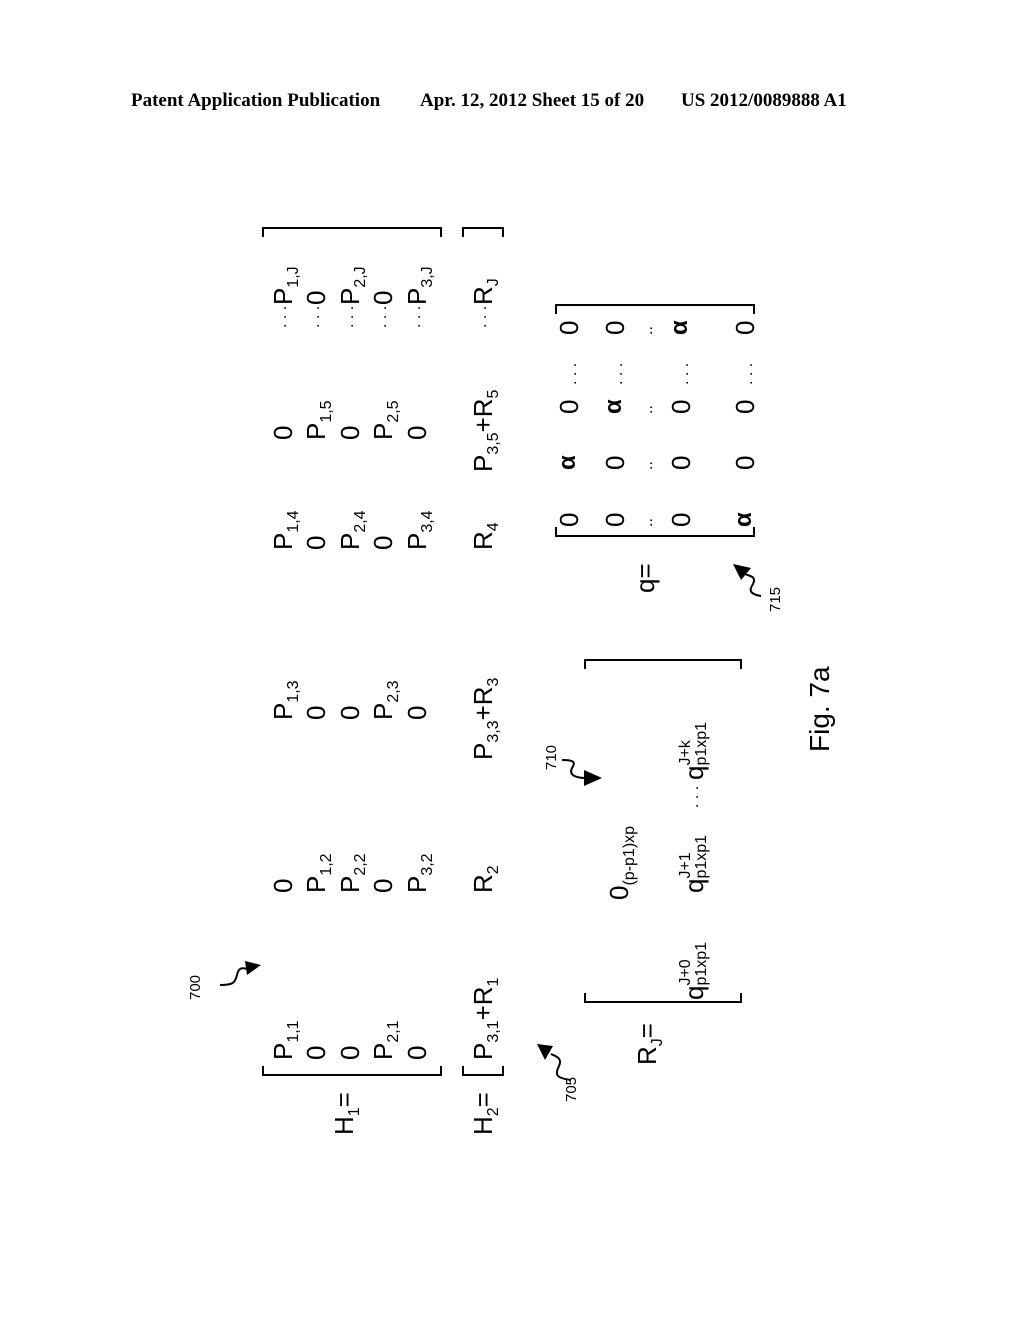  What do you see at coordinates (615, 462) in the screenshot?
I see `q-cell-r2-c2: 0` at bounding box center [615, 462].